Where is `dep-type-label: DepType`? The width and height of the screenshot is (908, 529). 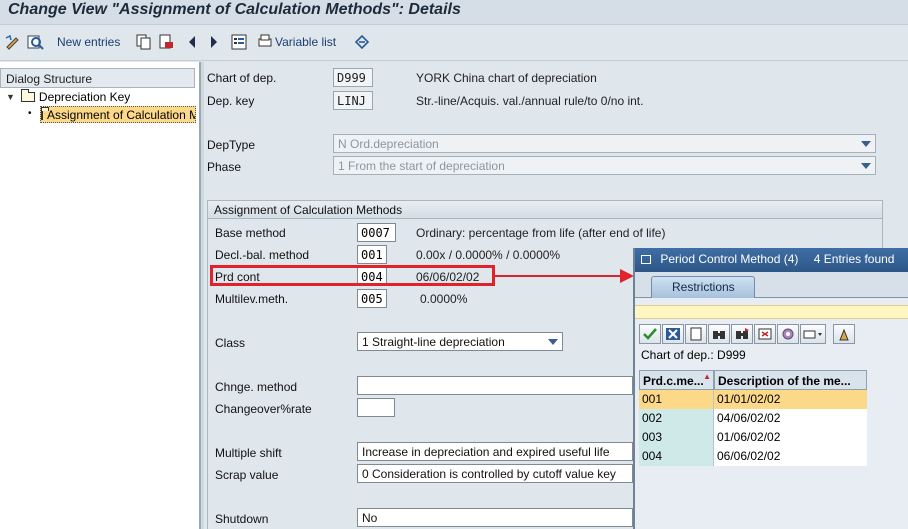 dep-type-label: DepType is located at coordinates (231, 145).